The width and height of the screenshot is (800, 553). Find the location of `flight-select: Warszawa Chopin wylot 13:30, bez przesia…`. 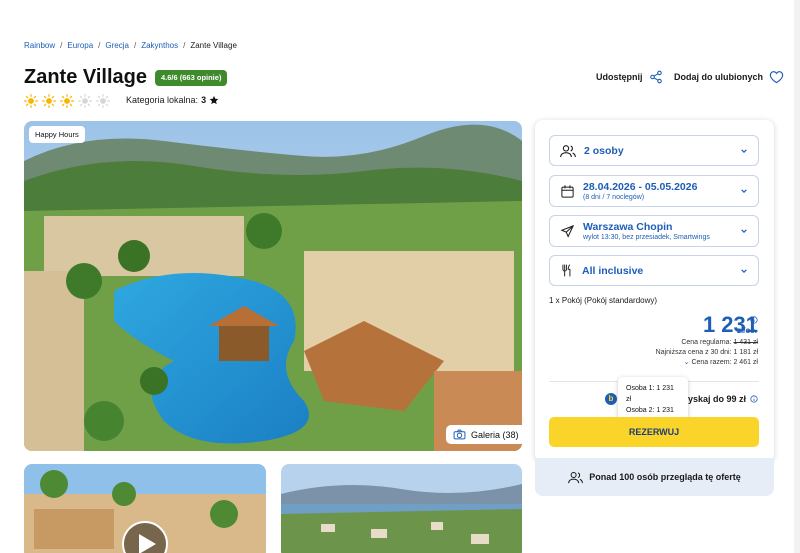

flight-select: Warszawa Chopin wylot 13:30, bez przesia… is located at coordinates (654, 231).